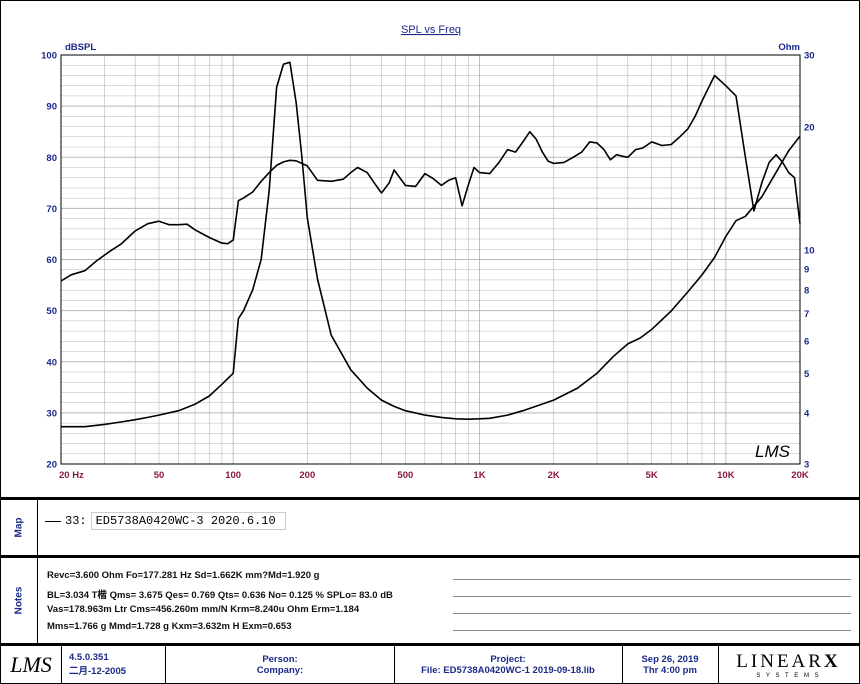 The height and width of the screenshot is (684, 860). What do you see at coordinates (554, 475) in the screenshot?
I see `x-tick-label: 2K` at bounding box center [554, 475].